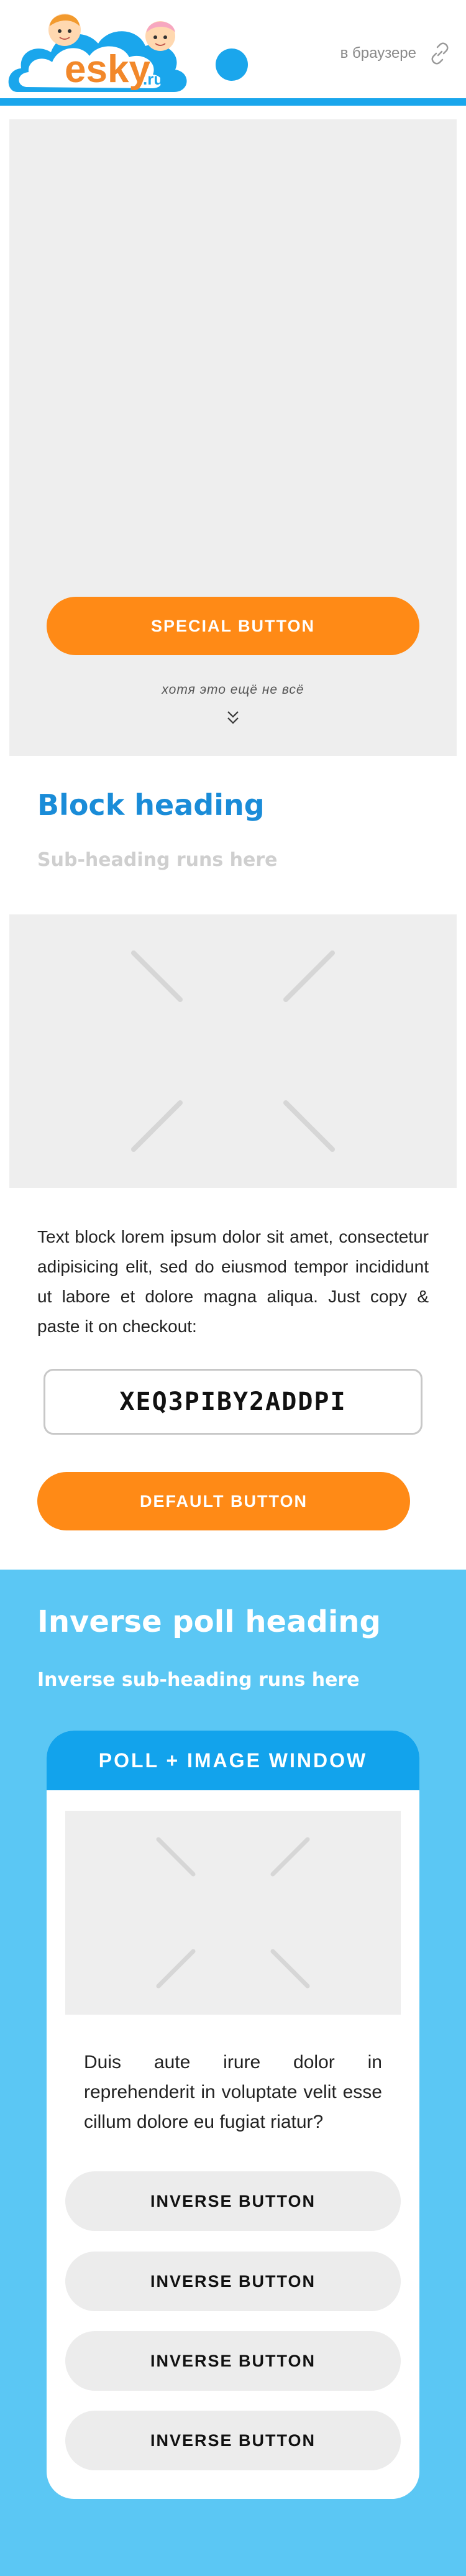 Image resolution: width=466 pixels, height=2576 pixels. I want to click on inverse-button-2: INVERSE BUTTON, so click(233, 2281).